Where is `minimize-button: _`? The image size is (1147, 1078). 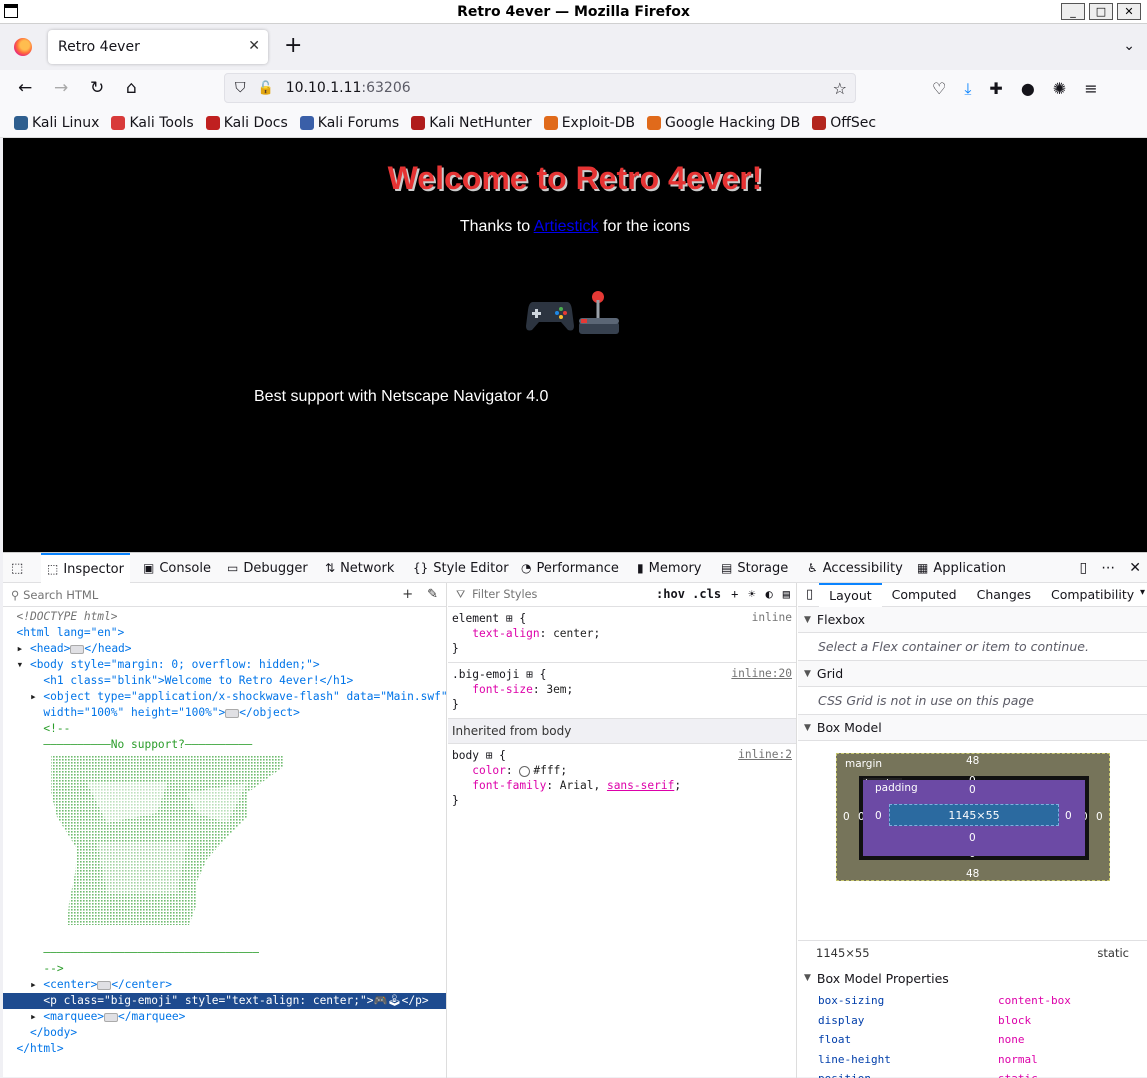 minimize-button: _ is located at coordinates (1073, 11).